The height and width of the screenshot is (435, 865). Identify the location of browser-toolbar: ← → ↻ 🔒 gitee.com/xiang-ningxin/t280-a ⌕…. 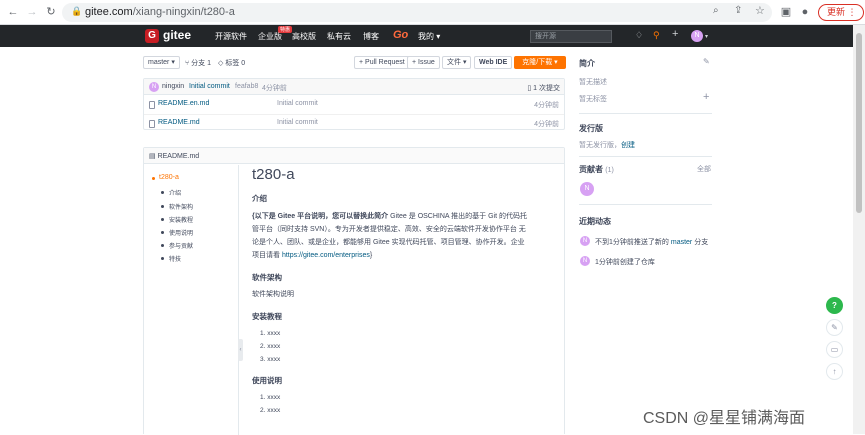
(432, 12).